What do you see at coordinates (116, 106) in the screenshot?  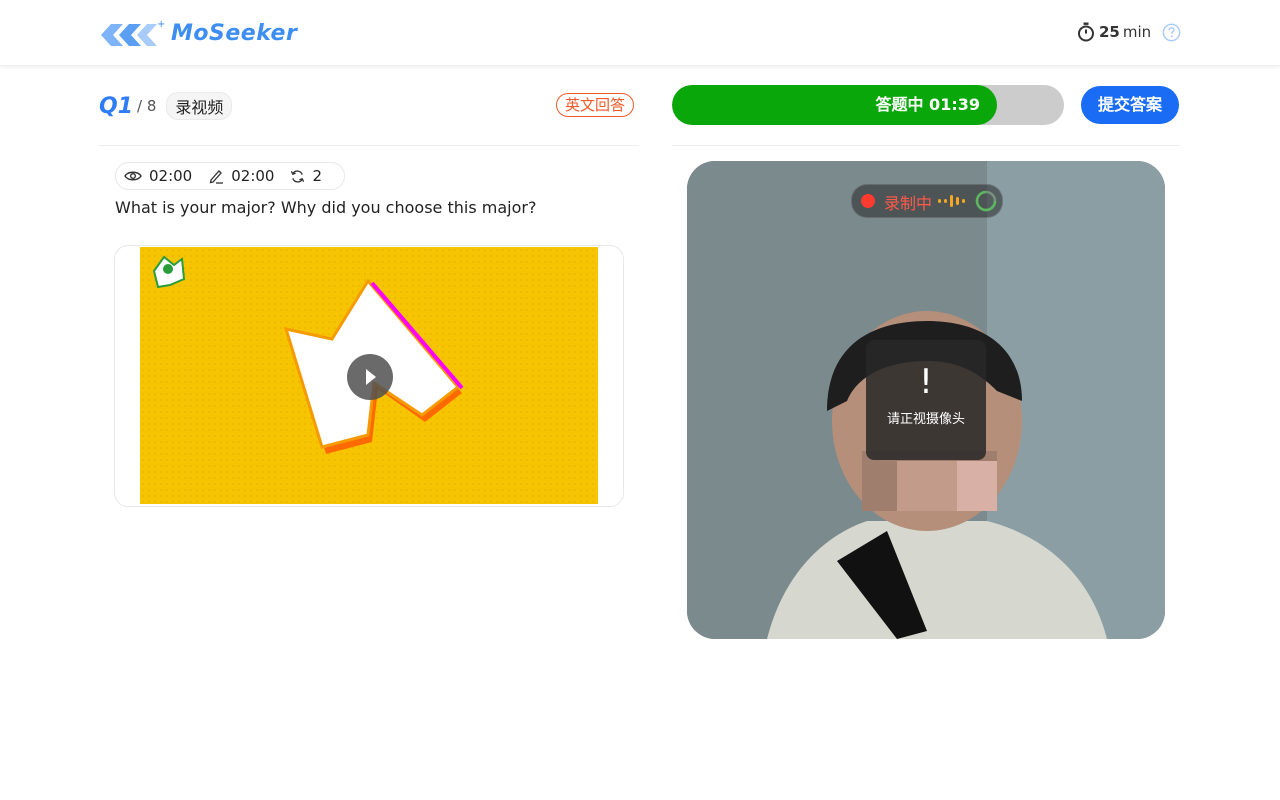 I see `question-number: Q1` at bounding box center [116, 106].